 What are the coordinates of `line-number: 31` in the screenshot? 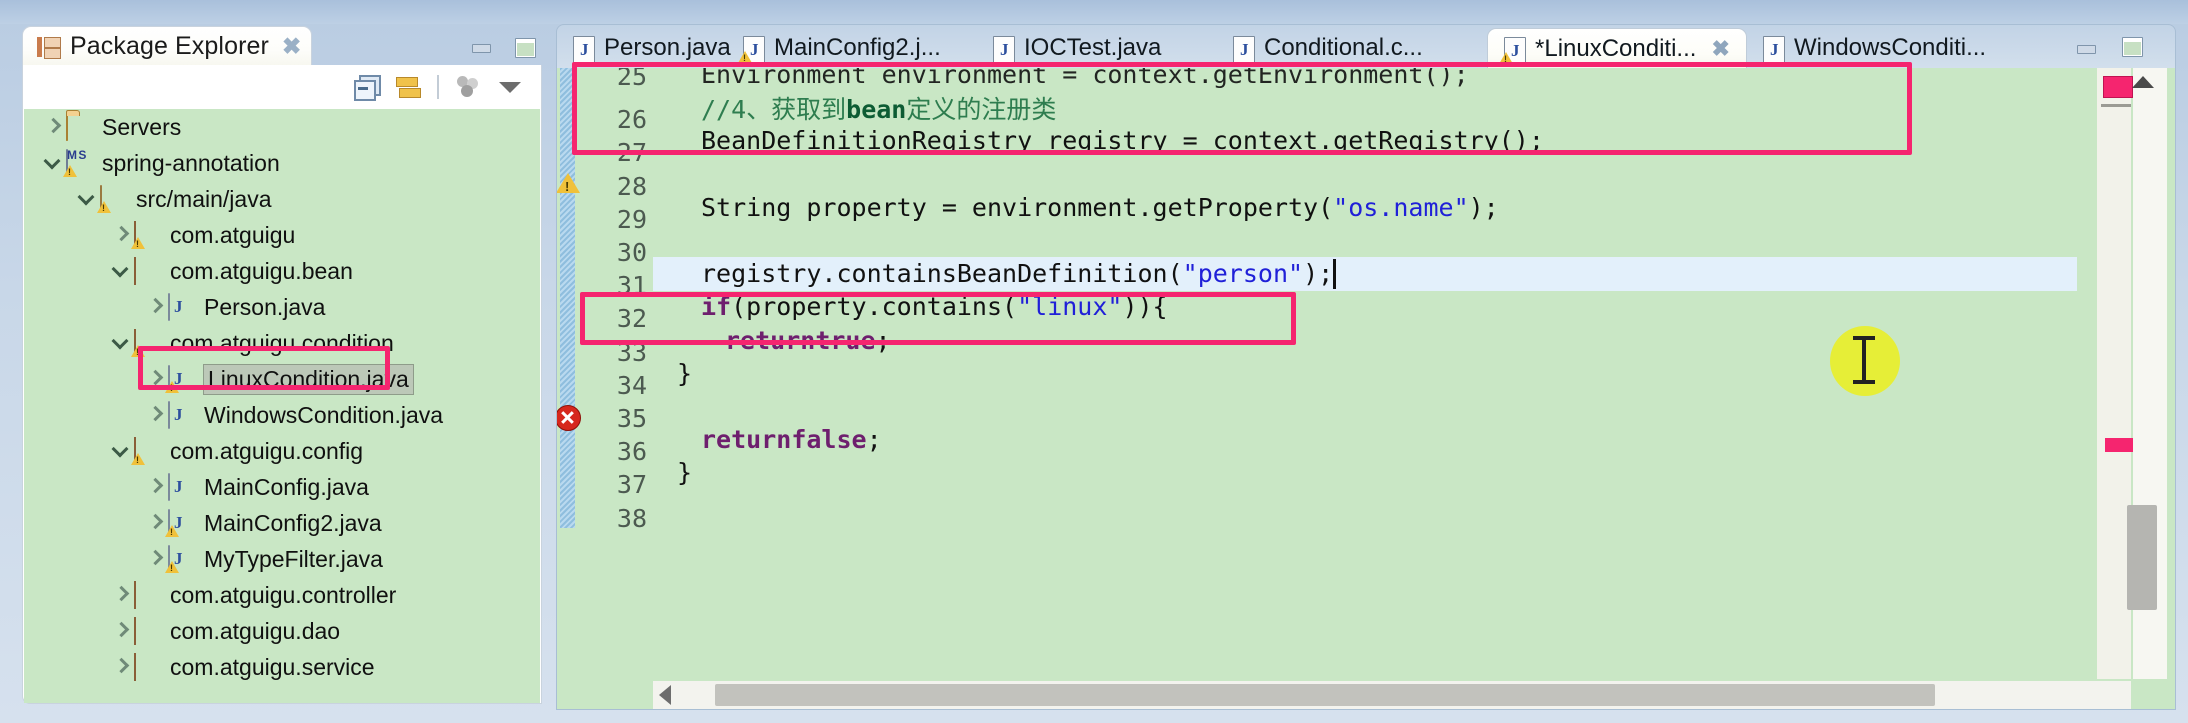 It's located at (631, 286).